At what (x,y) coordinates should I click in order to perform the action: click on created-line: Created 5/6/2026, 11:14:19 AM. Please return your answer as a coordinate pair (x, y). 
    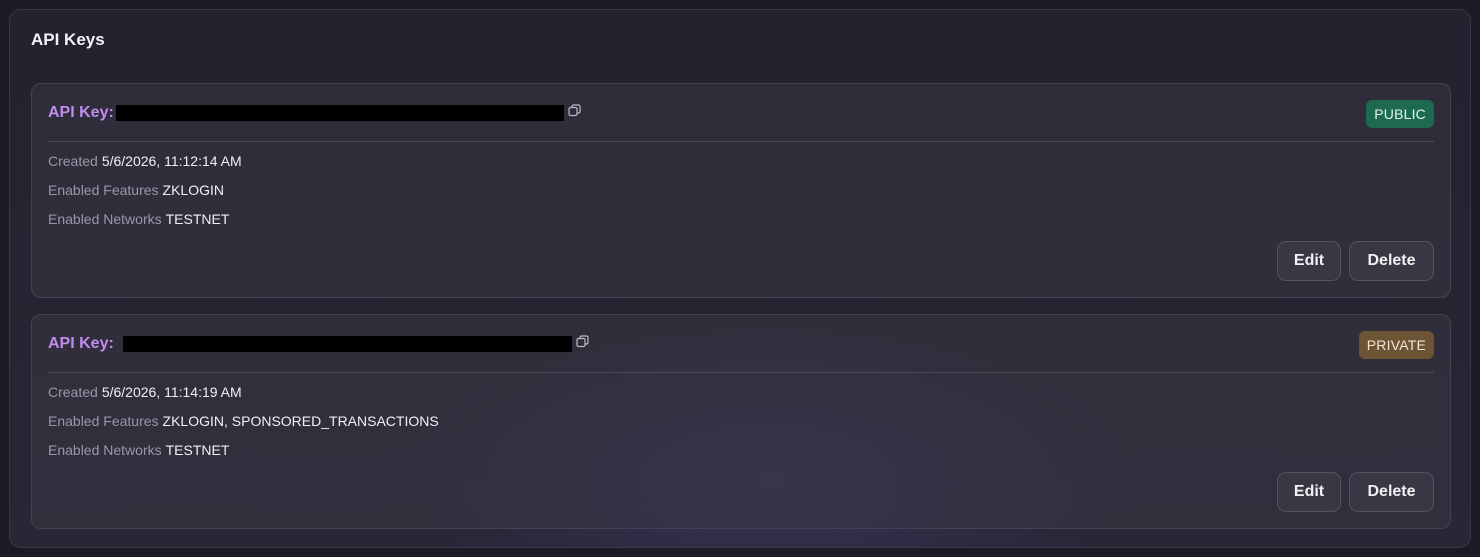
    Looking at the image, I should click on (145, 392).